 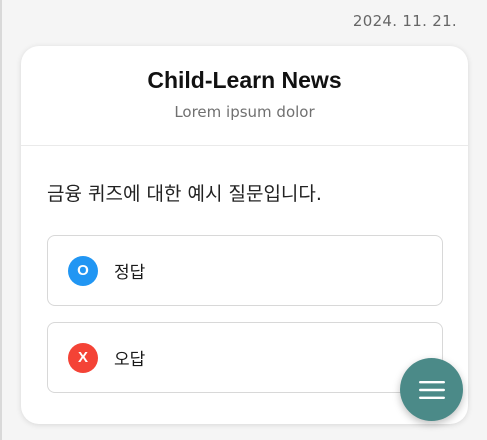 What do you see at coordinates (130, 273) in the screenshot?
I see `answer-option-label: 정답` at bounding box center [130, 273].